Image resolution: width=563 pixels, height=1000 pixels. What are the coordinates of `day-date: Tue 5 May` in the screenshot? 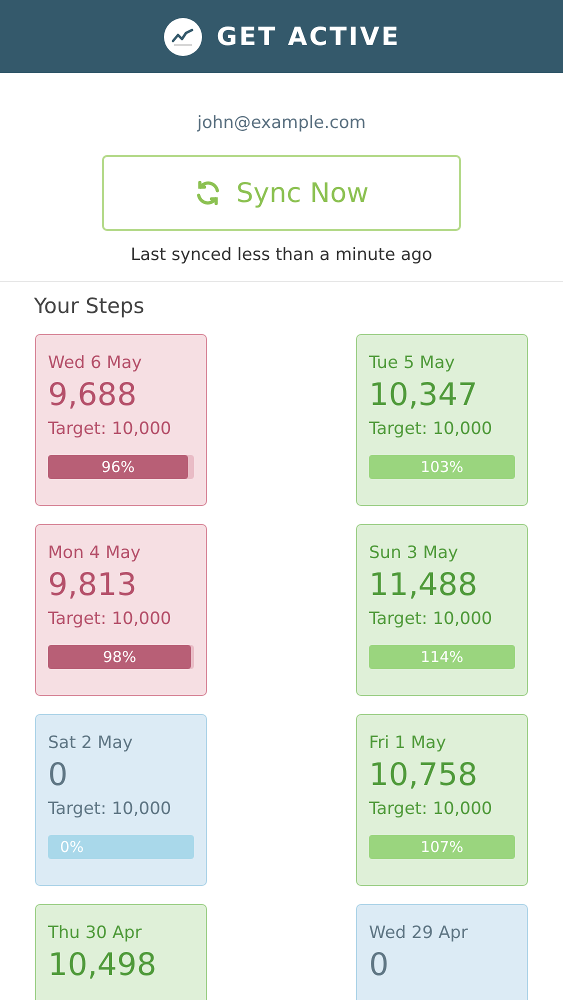 It's located at (412, 363).